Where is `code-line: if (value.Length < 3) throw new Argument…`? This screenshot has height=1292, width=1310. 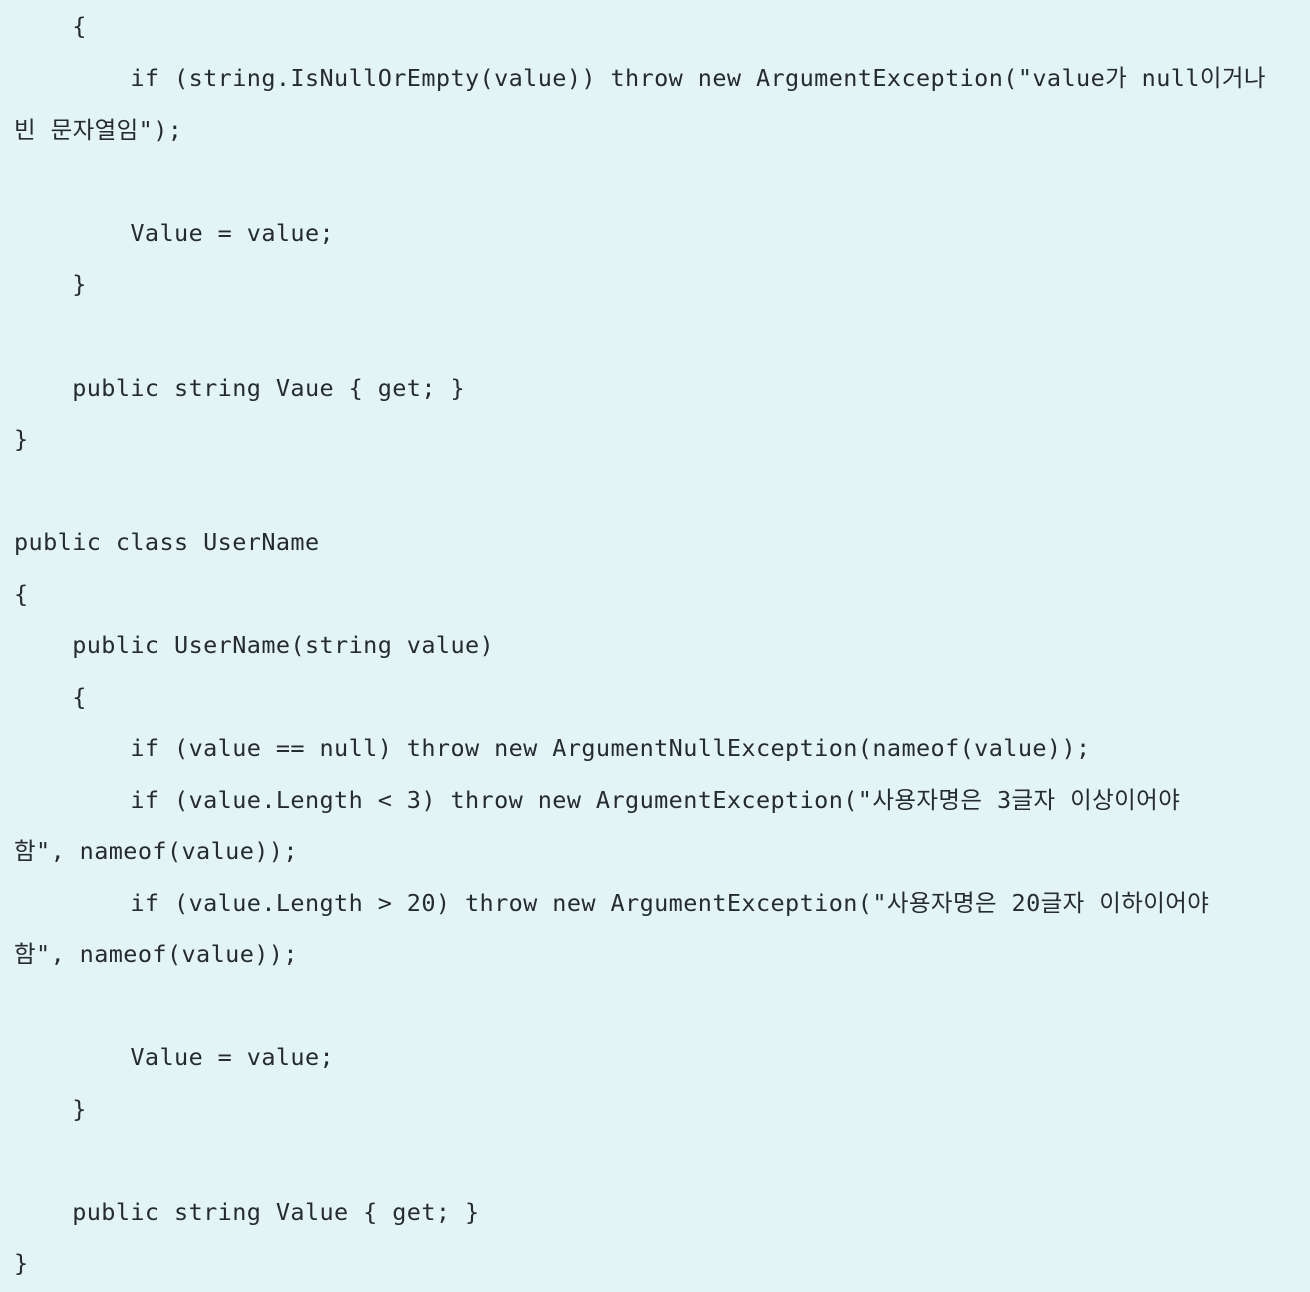
code-line: if (value.Length < 3) throw new Argument… is located at coordinates (597, 800).